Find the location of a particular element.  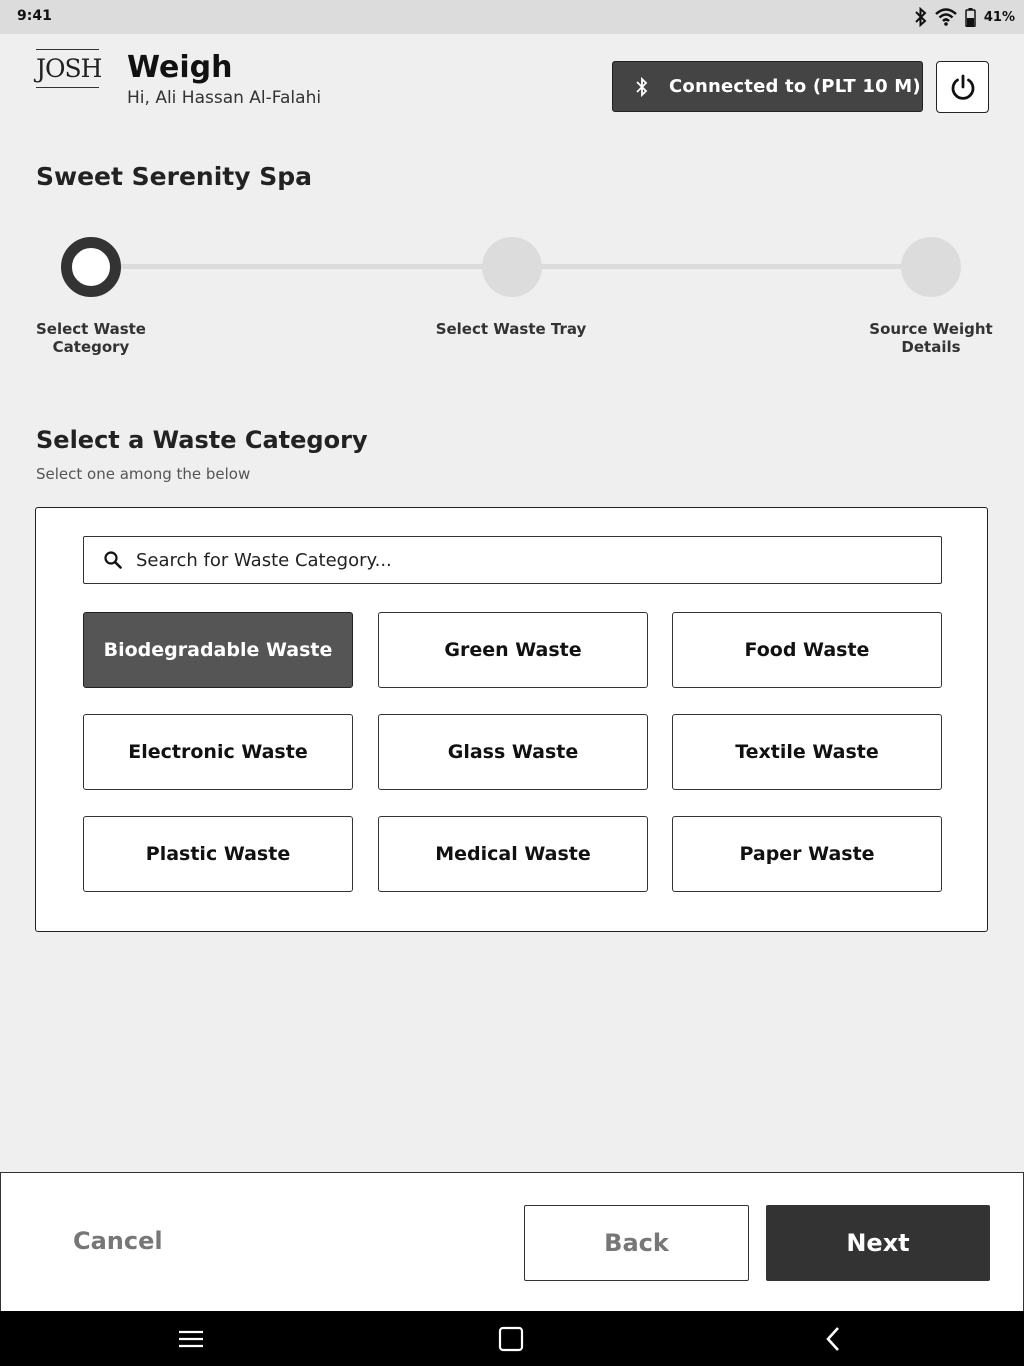

step-2-label: Select Waste Tray is located at coordinates (511, 329).